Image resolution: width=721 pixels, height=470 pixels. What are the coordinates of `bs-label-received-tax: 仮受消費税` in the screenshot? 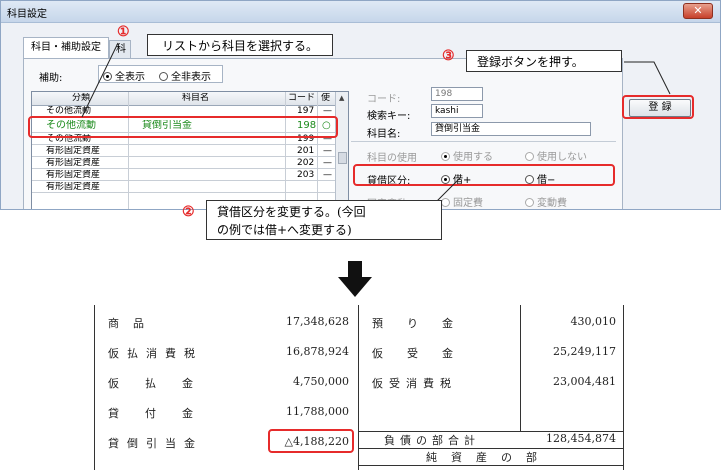 It's located at (414, 383).